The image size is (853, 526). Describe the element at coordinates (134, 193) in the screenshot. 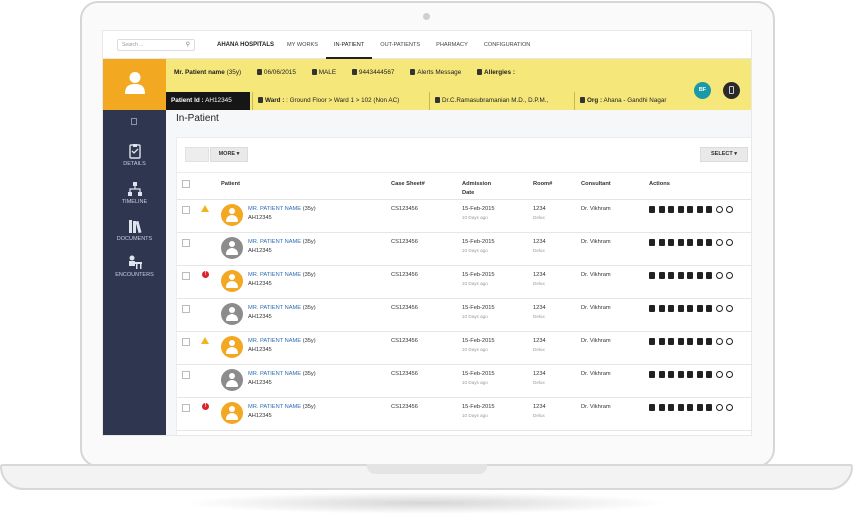

I see `sidebar-item-timeline: TIMELINE` at that location.